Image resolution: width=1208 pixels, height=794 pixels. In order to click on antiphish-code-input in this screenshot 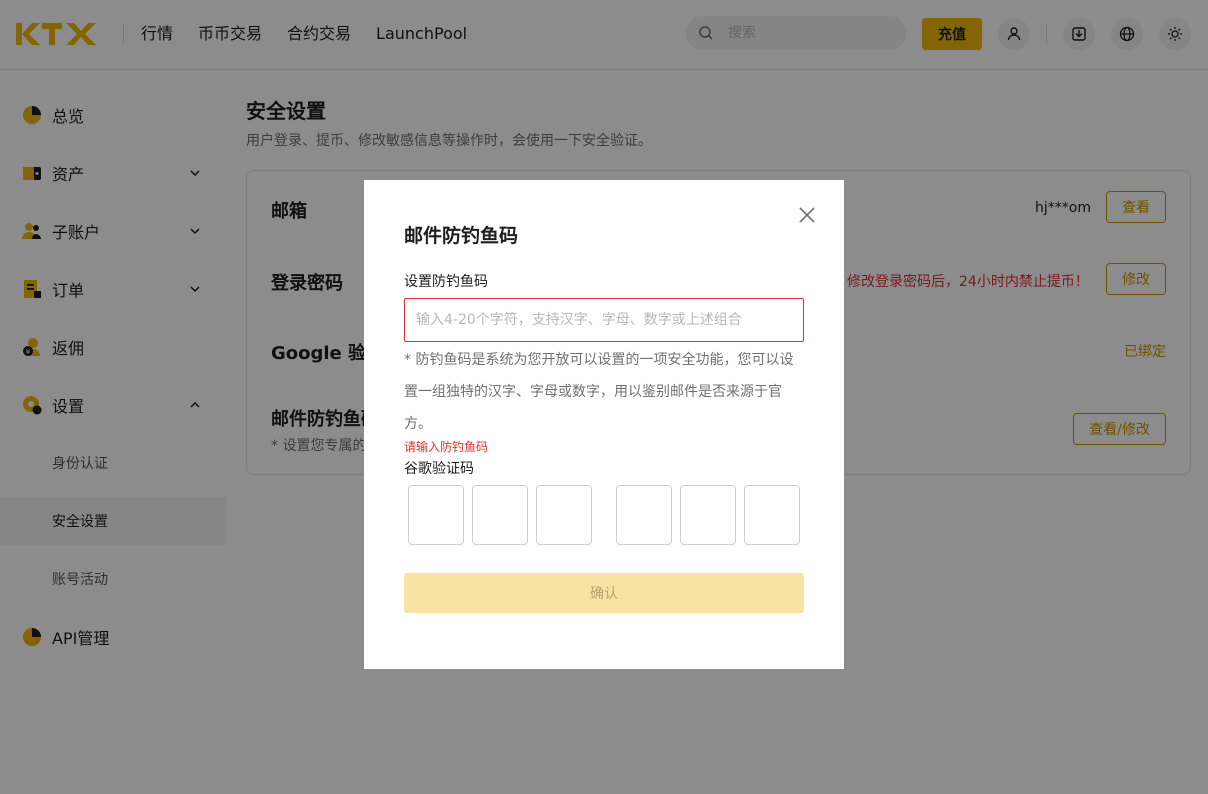, I will do `click(604, 320)`.